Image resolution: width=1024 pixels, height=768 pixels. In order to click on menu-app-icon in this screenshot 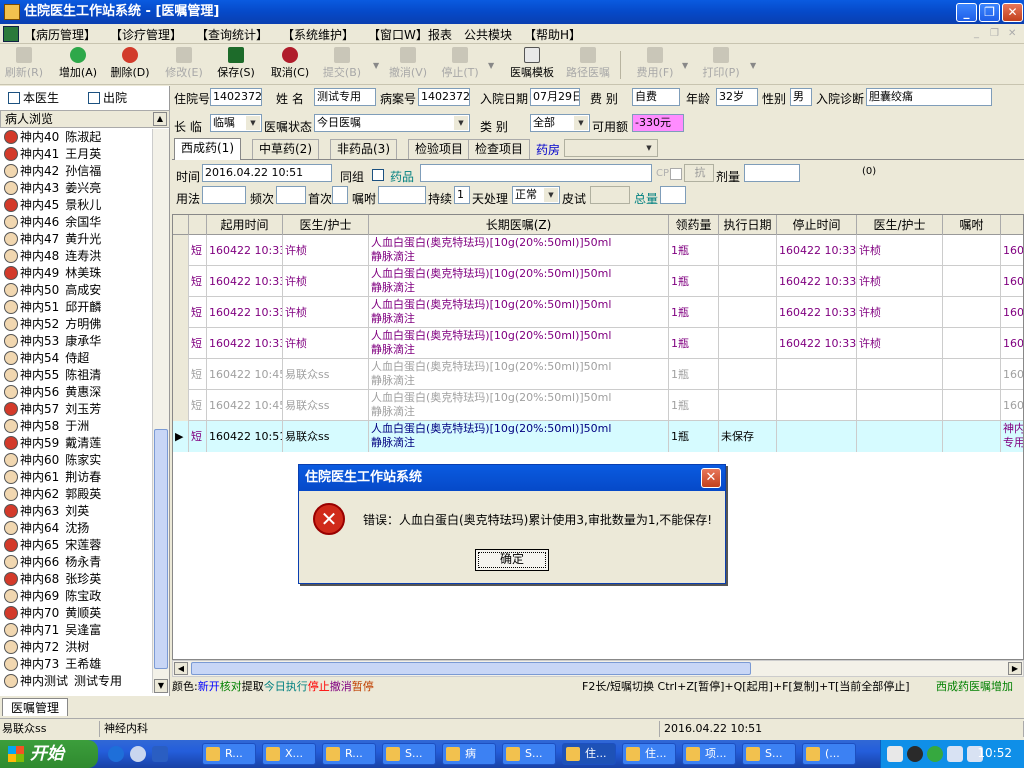, I will do `click(11, 34)`.